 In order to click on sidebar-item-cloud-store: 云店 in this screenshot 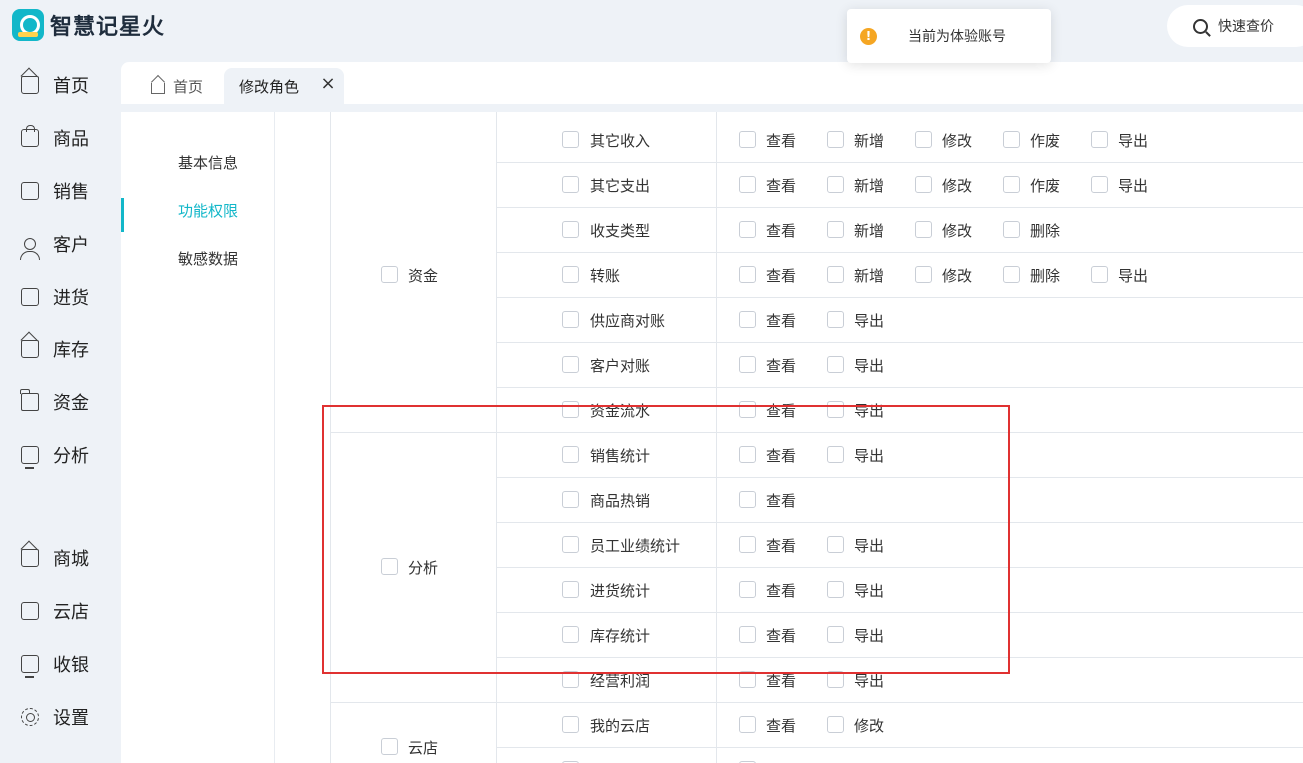, I will do `click(60, 611)`.